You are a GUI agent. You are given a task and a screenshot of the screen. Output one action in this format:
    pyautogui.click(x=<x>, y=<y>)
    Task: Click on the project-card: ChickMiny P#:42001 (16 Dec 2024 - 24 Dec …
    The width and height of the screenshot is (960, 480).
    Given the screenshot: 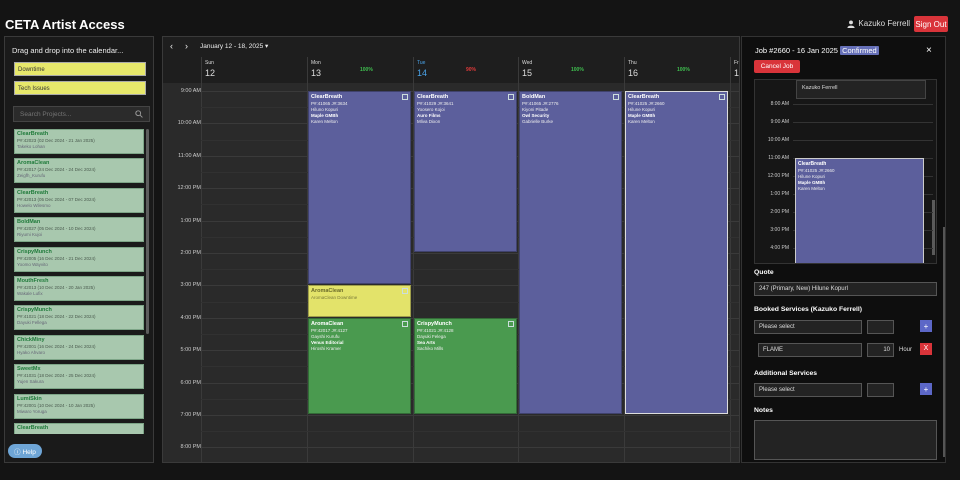 What is the action you would take?
    pyautogui.click(x=79, y=347)
    